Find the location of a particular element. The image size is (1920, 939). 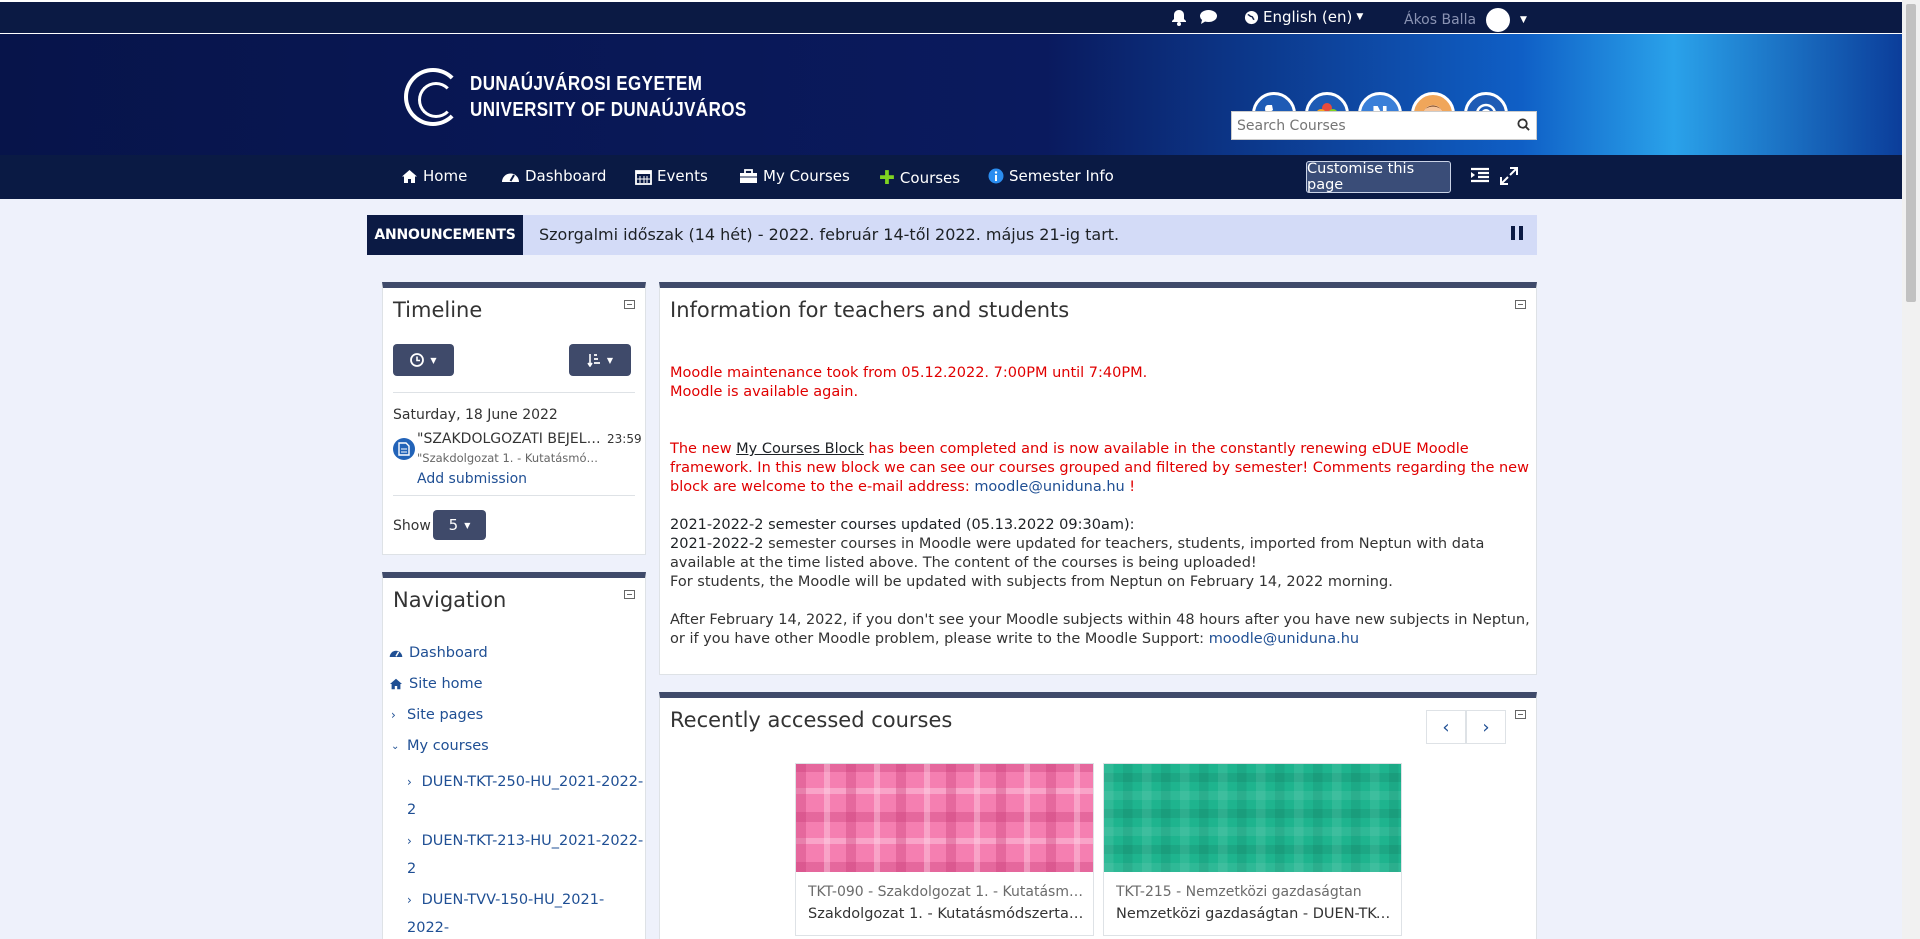

nav-events: Events is located at coordinates (671, 176).